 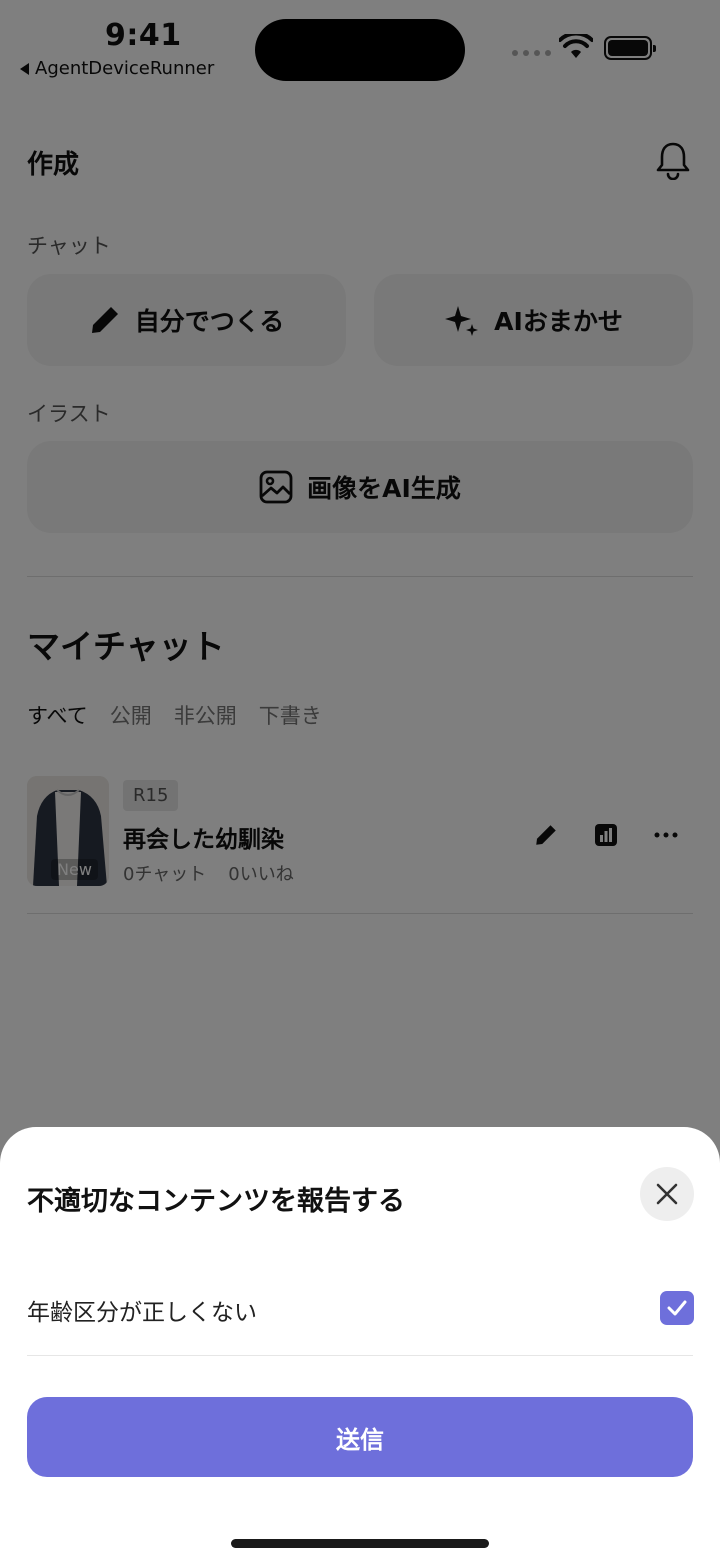 I want to click on reason-checkbox, so click(x=677, y=1308).